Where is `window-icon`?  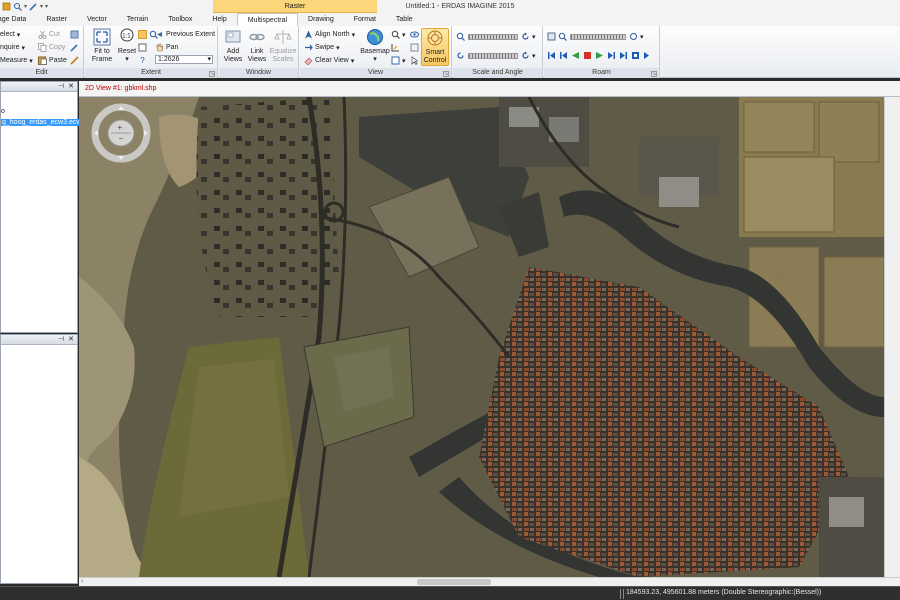 window-icon is located at coordinates (414, 47).